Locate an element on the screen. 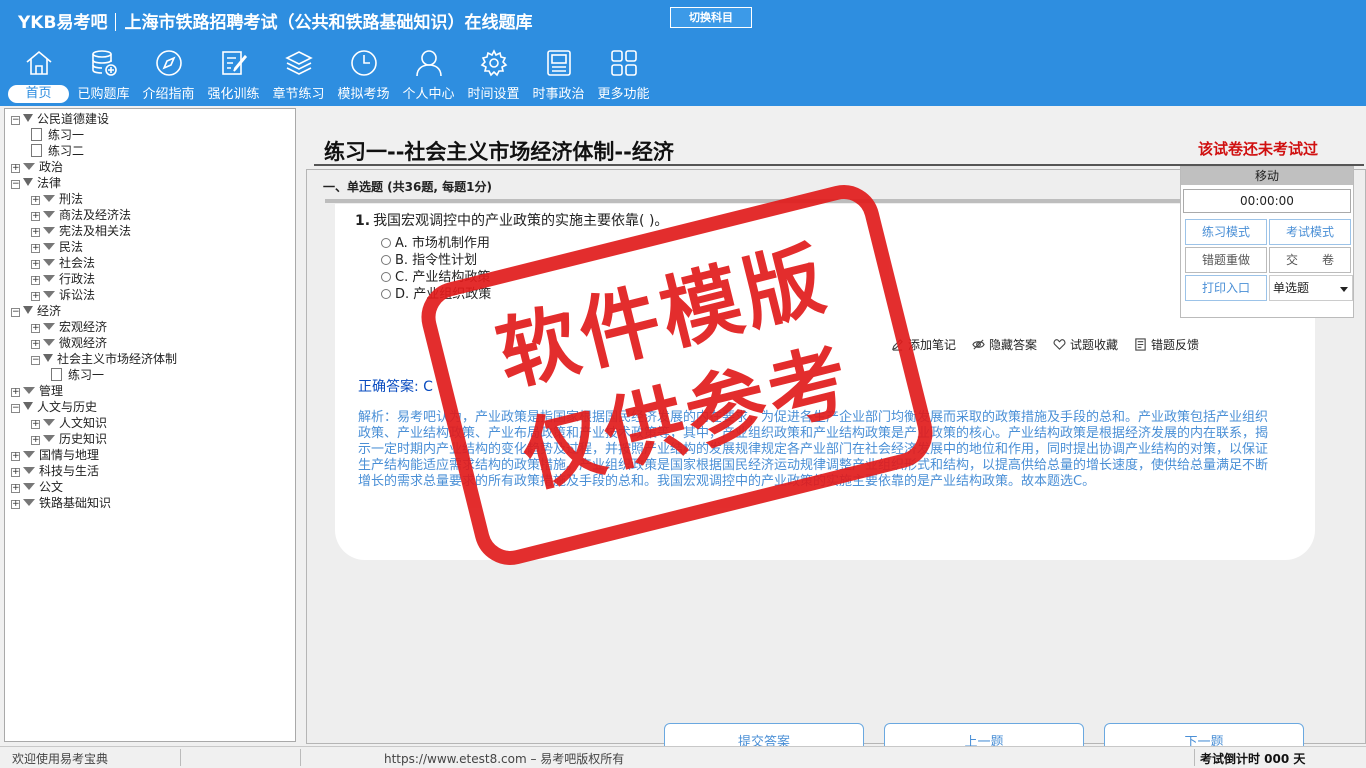 The width and height of the screenshot is (1366, 768). tree-node-label: 练习一 is located at coordinates (66, 135).